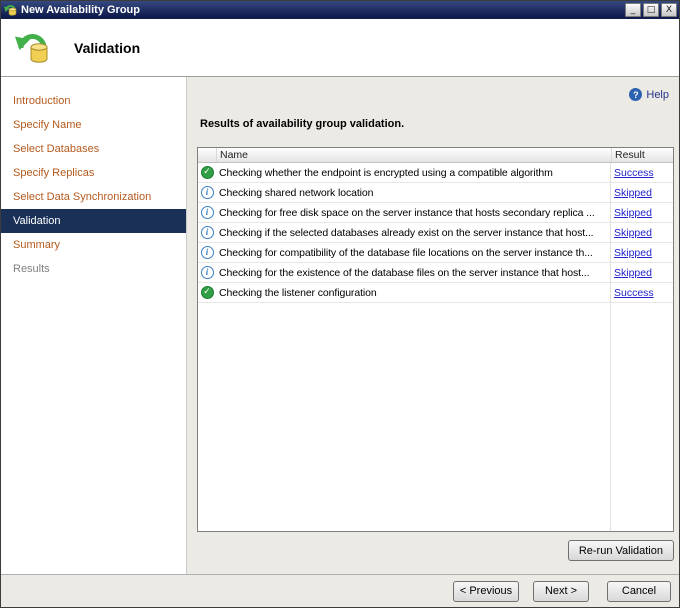  What do you see at coordinates (93, 269) in the screenshot?
I see `sidebar-item-results: Results` at bounding box center [93, 269].